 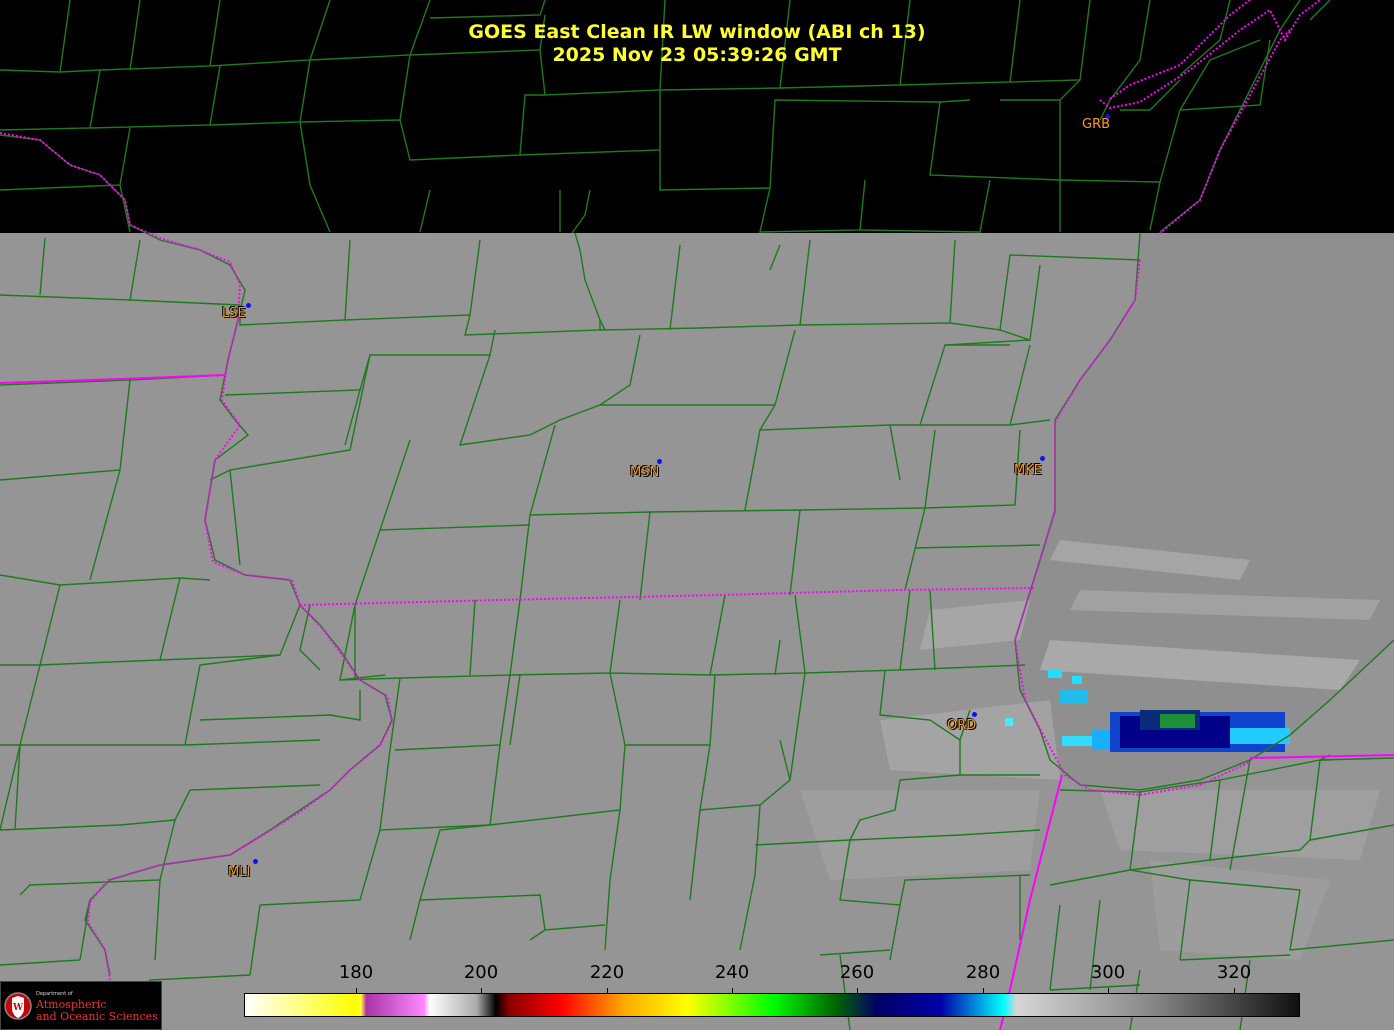 I want to click on colorbar-tick-280: 280, so click(x=983, y=972).